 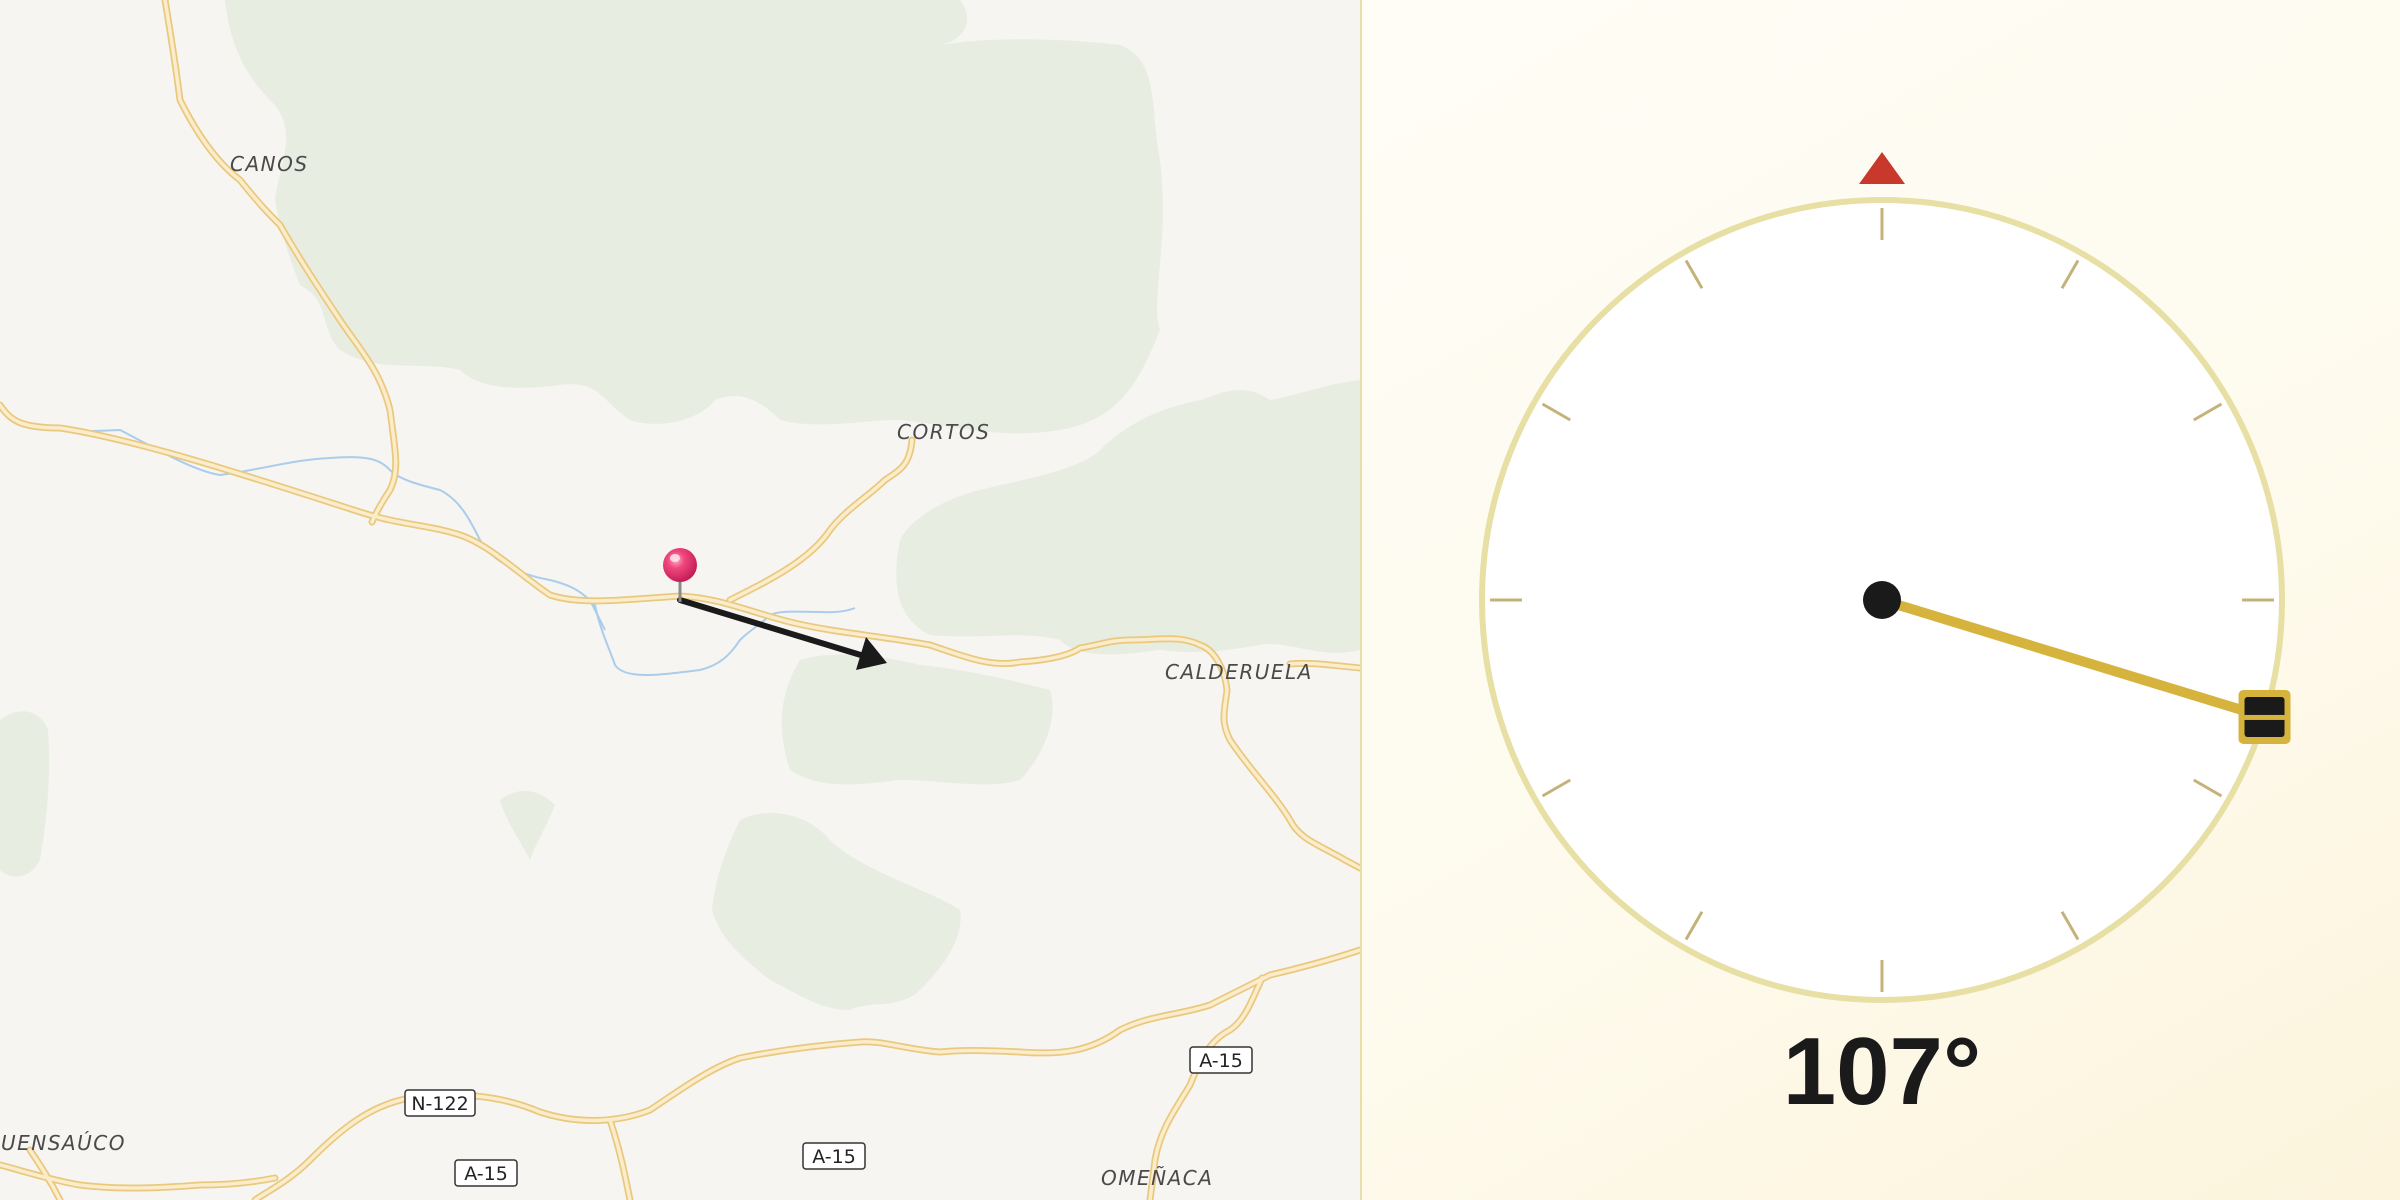 I want to click on river-main, so click(x=462, y=552).